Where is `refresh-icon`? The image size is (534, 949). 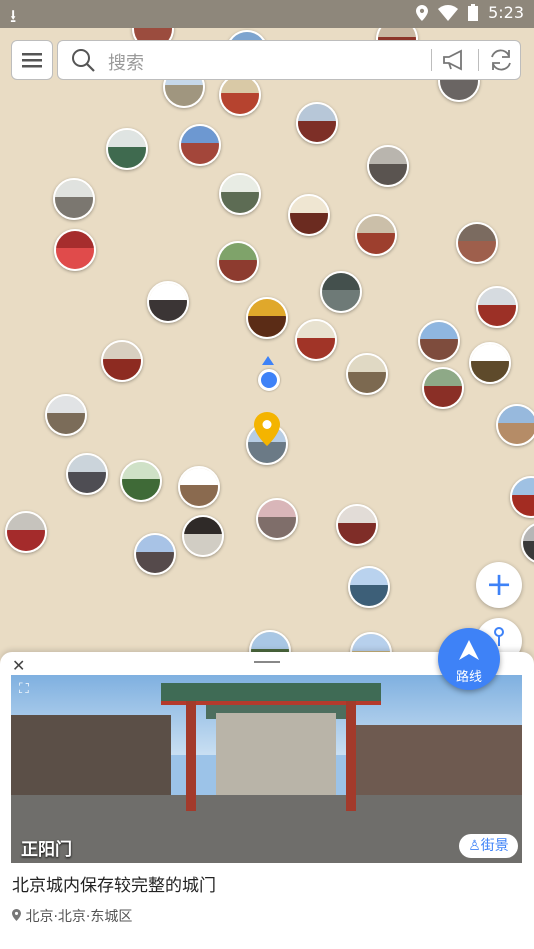
refresh-icon is located at coordinates (501, 60).